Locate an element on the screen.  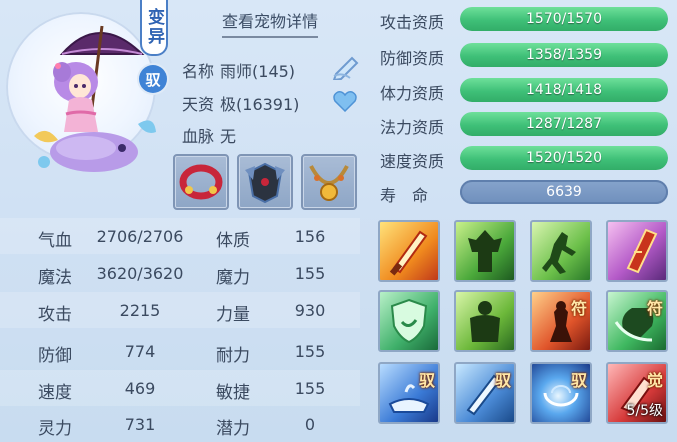
stat-value: 0 is located at coordinates (310, 424).